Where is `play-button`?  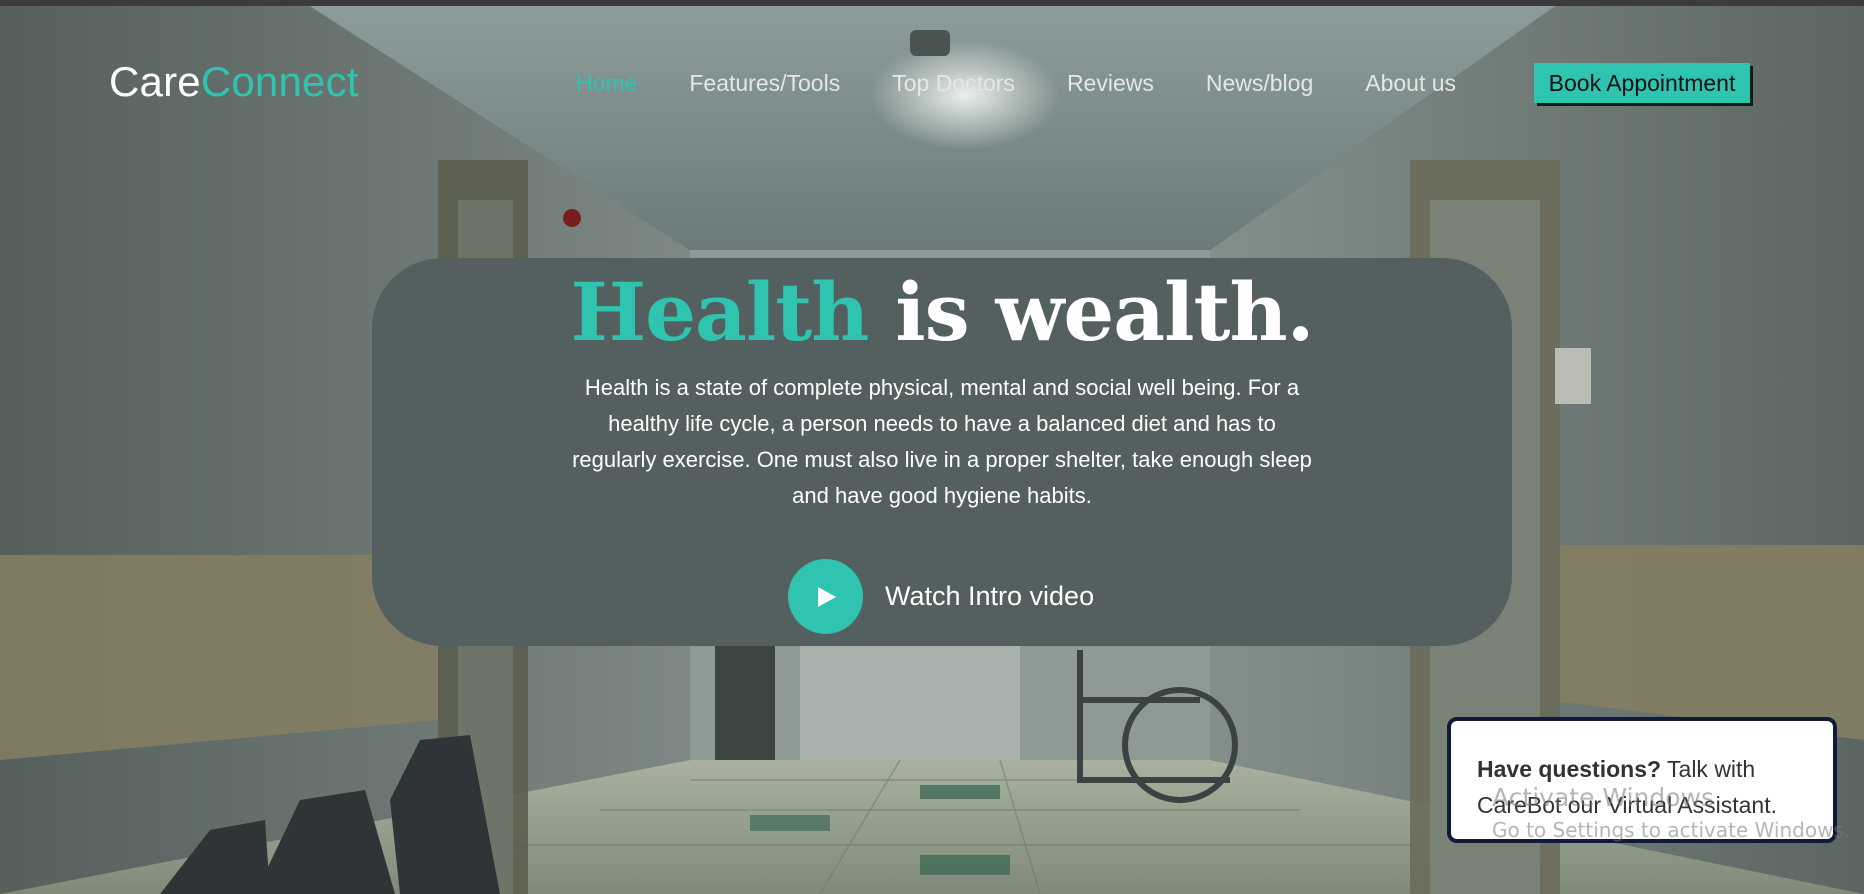
play-button is located at coordinates (825, 596).